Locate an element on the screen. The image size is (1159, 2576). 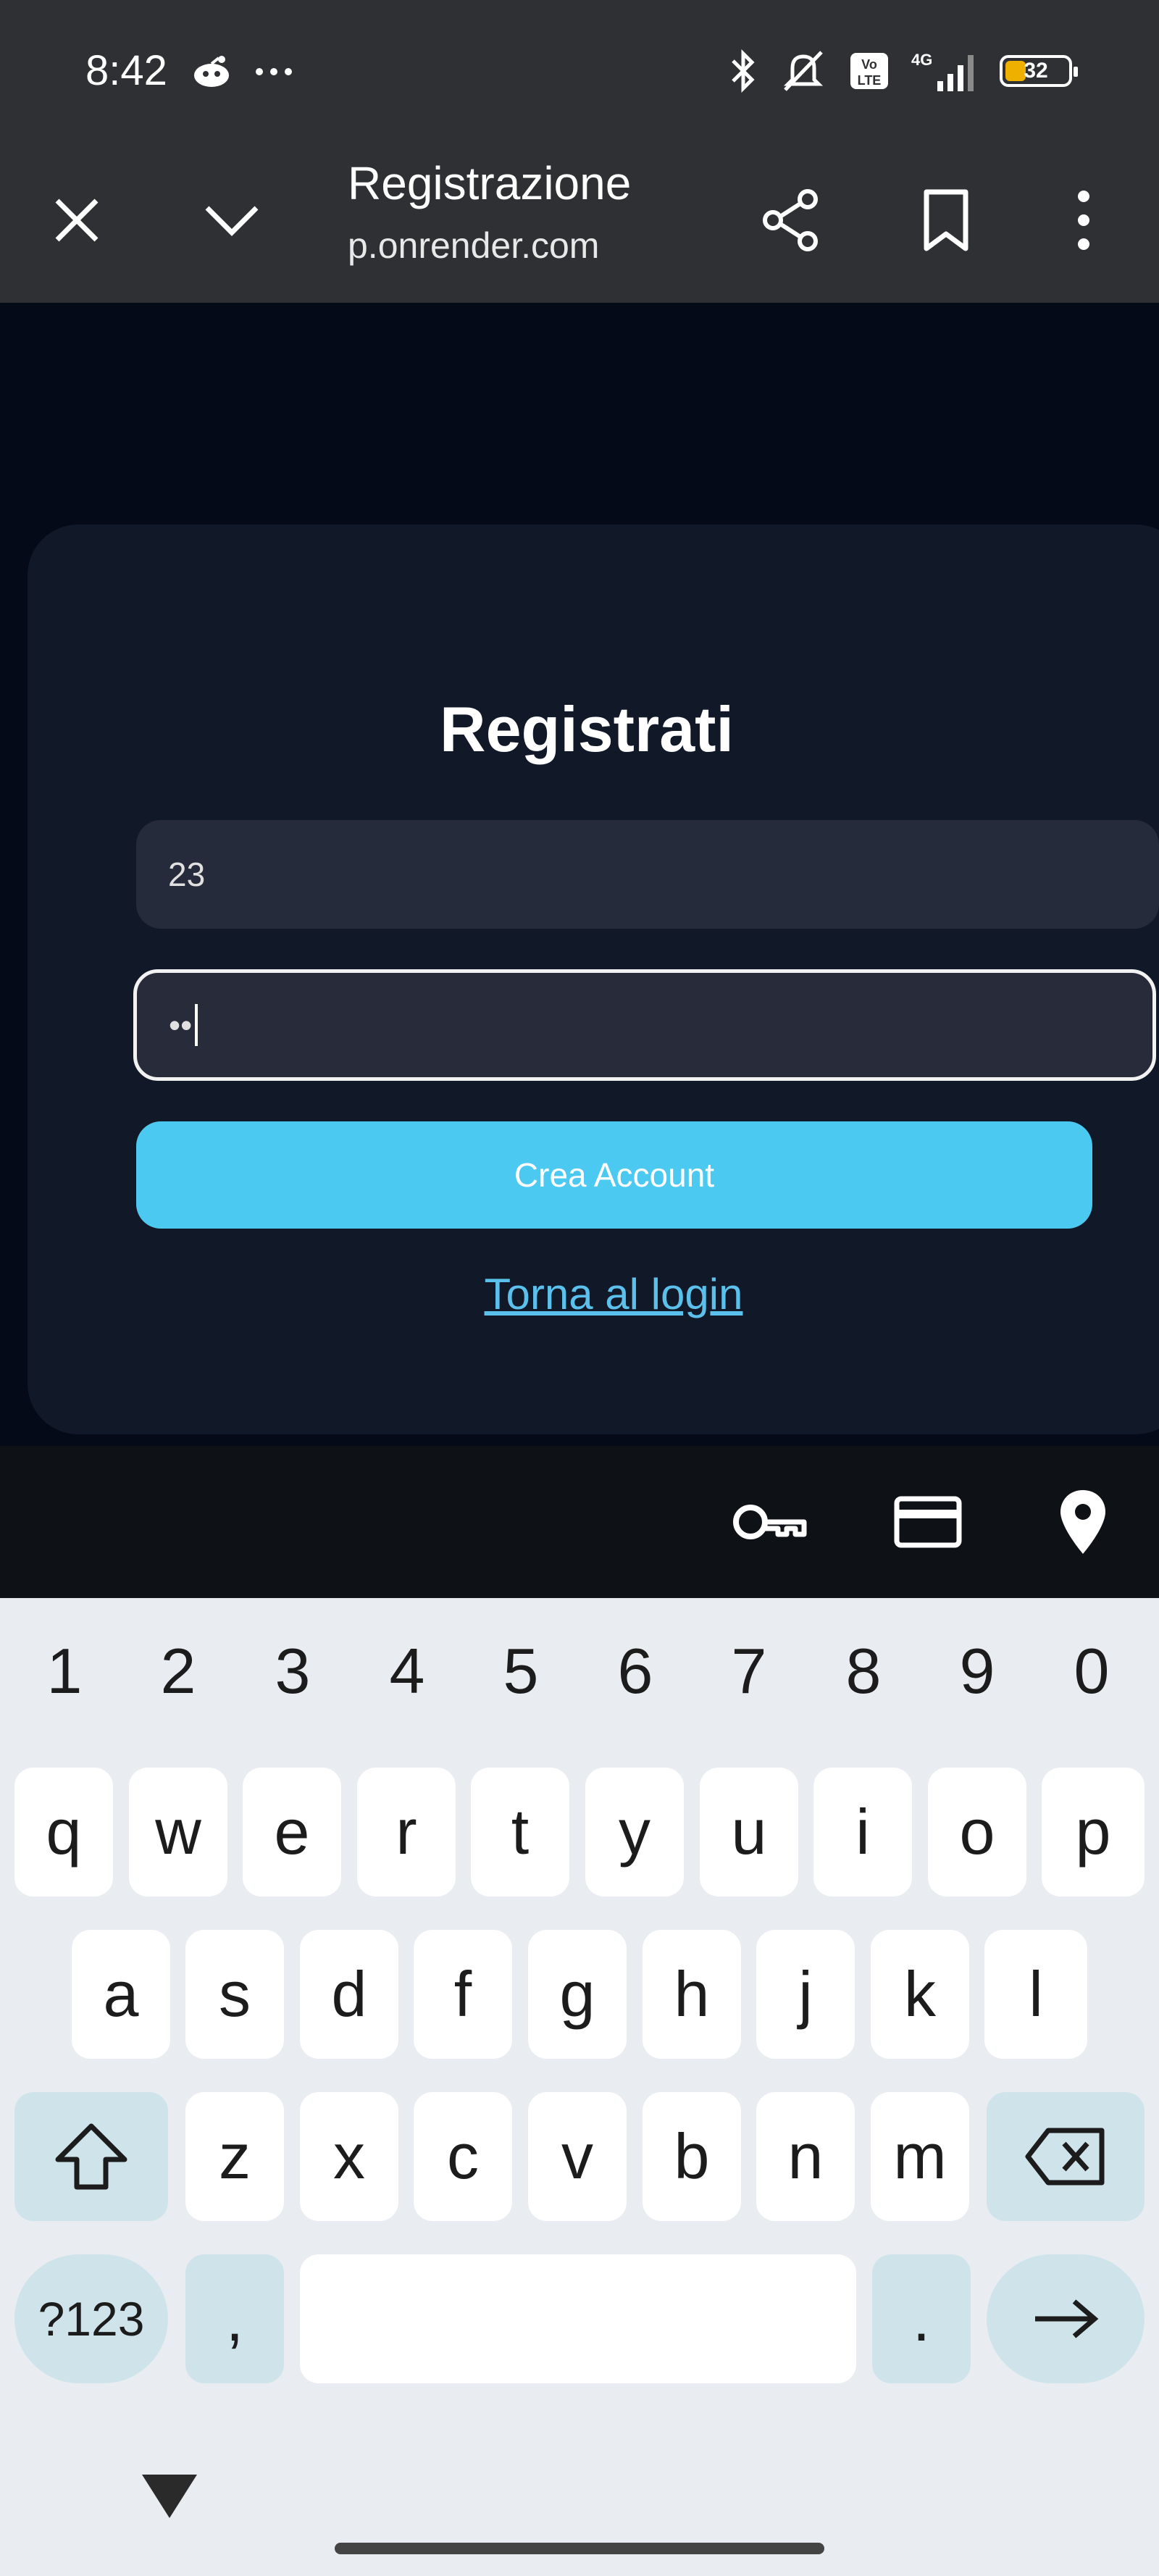
close-tab-button is located at coordinates (77, 220).